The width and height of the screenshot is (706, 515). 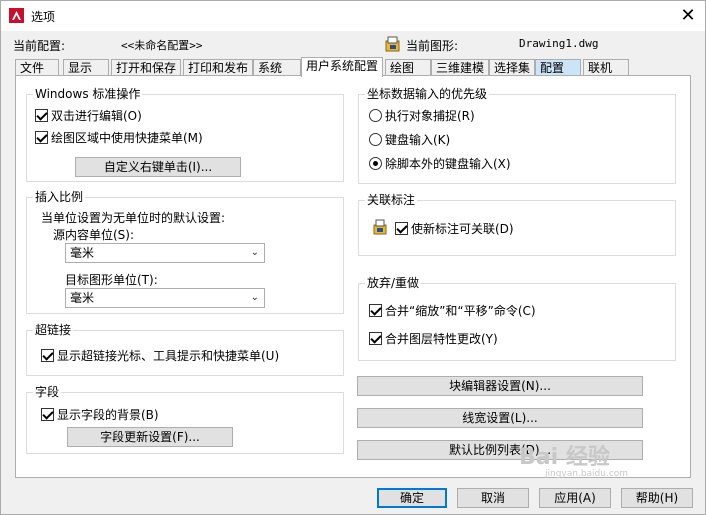 What do you see at coordinates (165, 253) in the screenshot?
I see `source-units-select: 毫米 ⌄` at bounding box center [165, 253].